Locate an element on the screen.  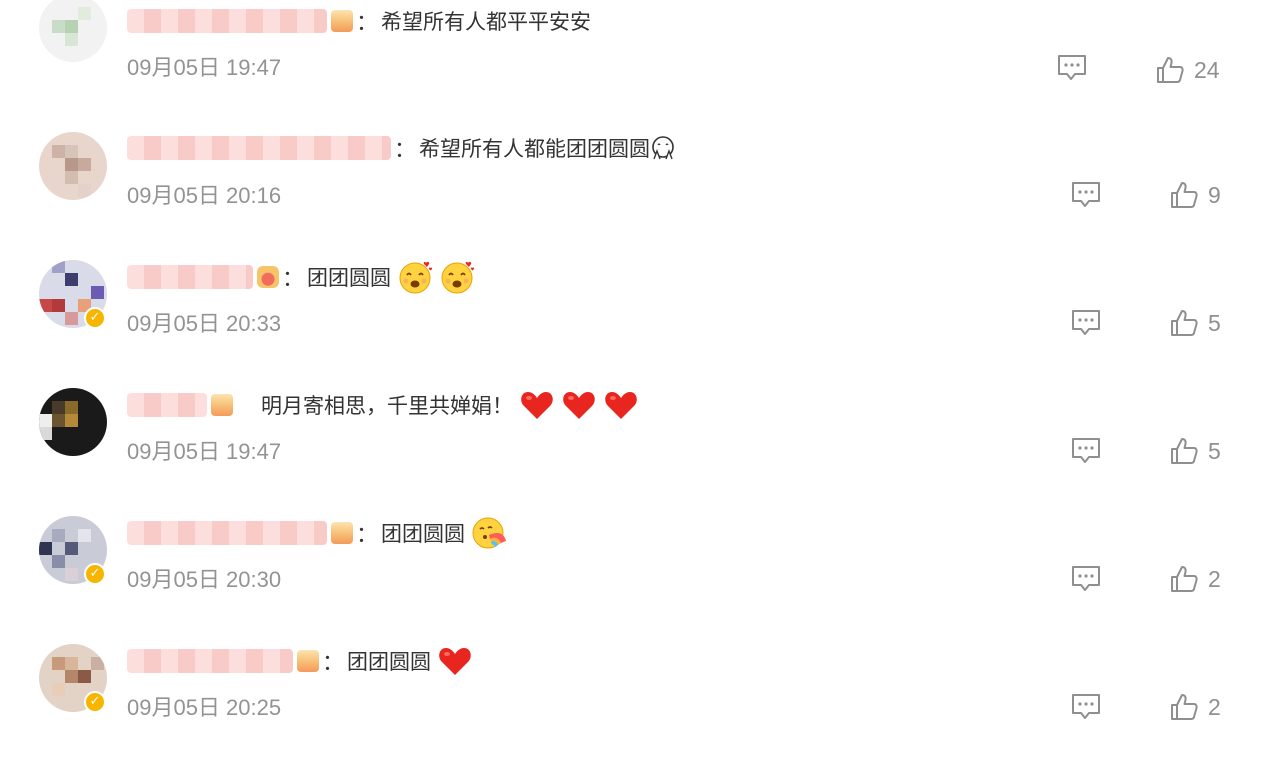
comment-content: ： 明月寄相思，千里共婵娟！ is located at coordinates (383, 405).